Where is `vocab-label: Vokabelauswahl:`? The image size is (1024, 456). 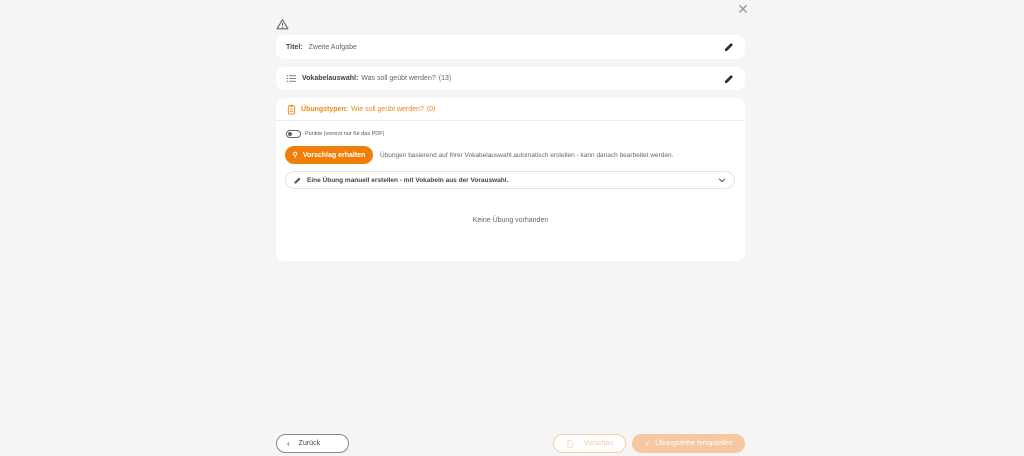 vocab-label: Vokabelauswahl: is located at coordinates (330, 78).